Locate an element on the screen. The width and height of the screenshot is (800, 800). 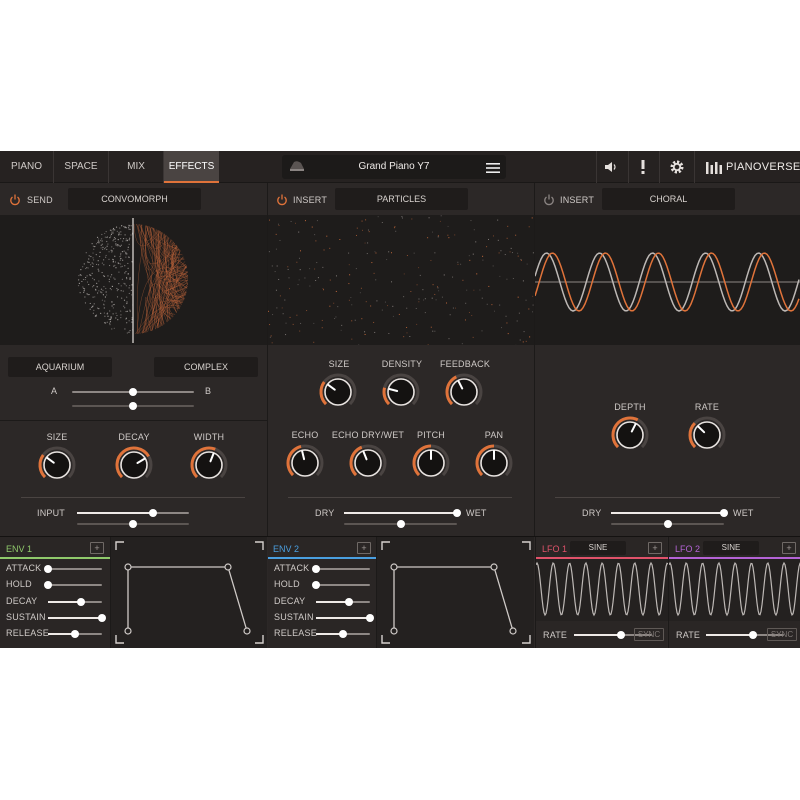
insert2-power-icon is located at coordinates (549, 202).